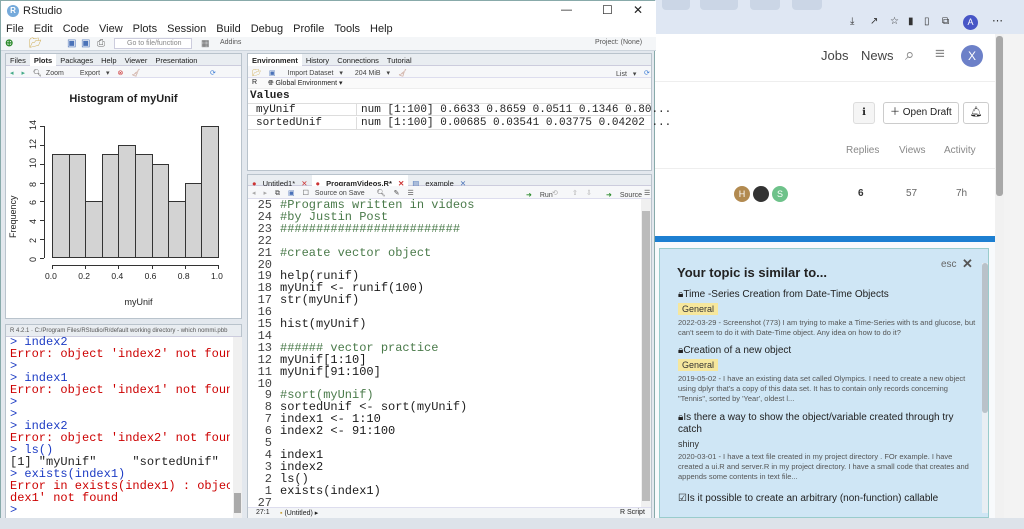  What do you see at coordinates (618, 42) in the screenshot?
I see `project-menu: Project: (None)` at bounding box center [618, 42].